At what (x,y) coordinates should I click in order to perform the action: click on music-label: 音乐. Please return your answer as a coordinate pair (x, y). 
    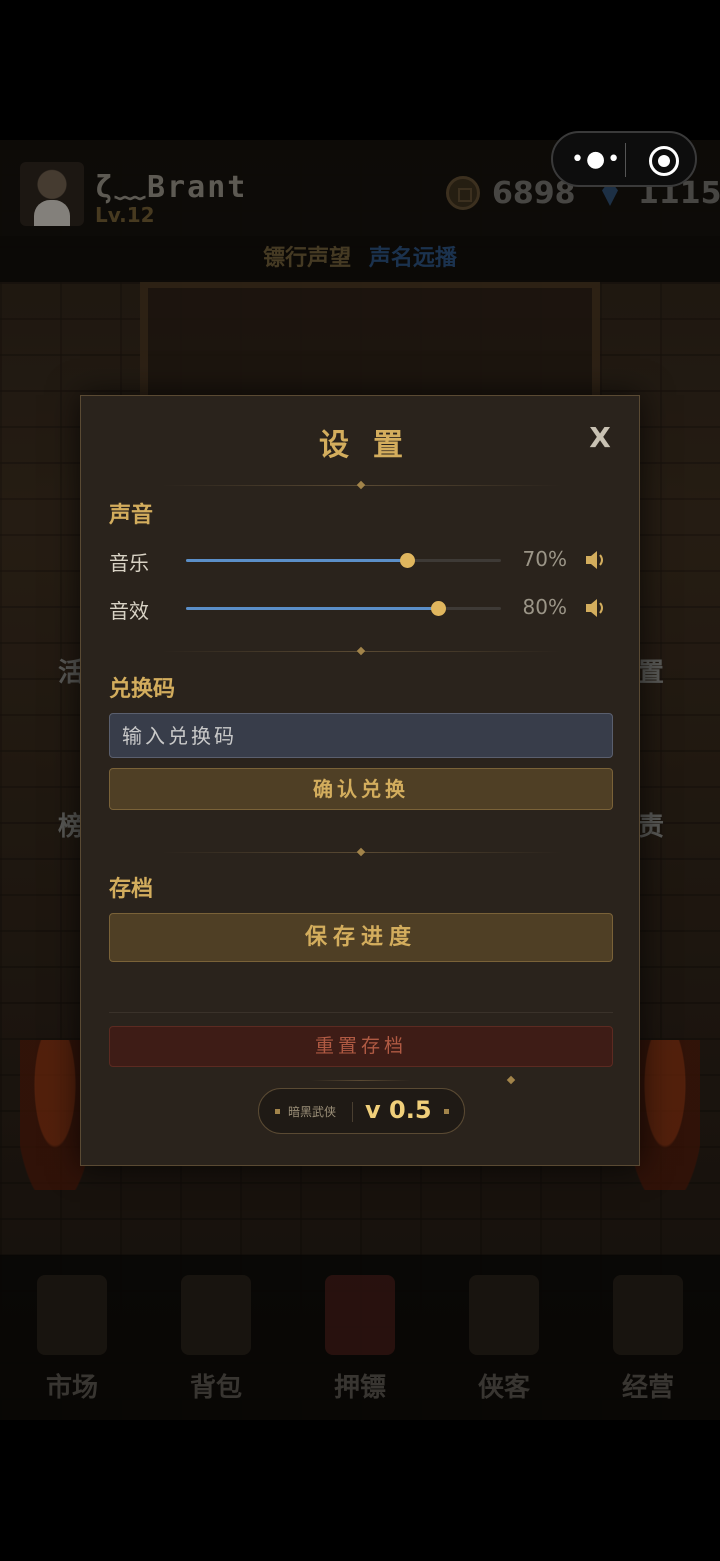
    Looking at the image, I should click on (129, 563).